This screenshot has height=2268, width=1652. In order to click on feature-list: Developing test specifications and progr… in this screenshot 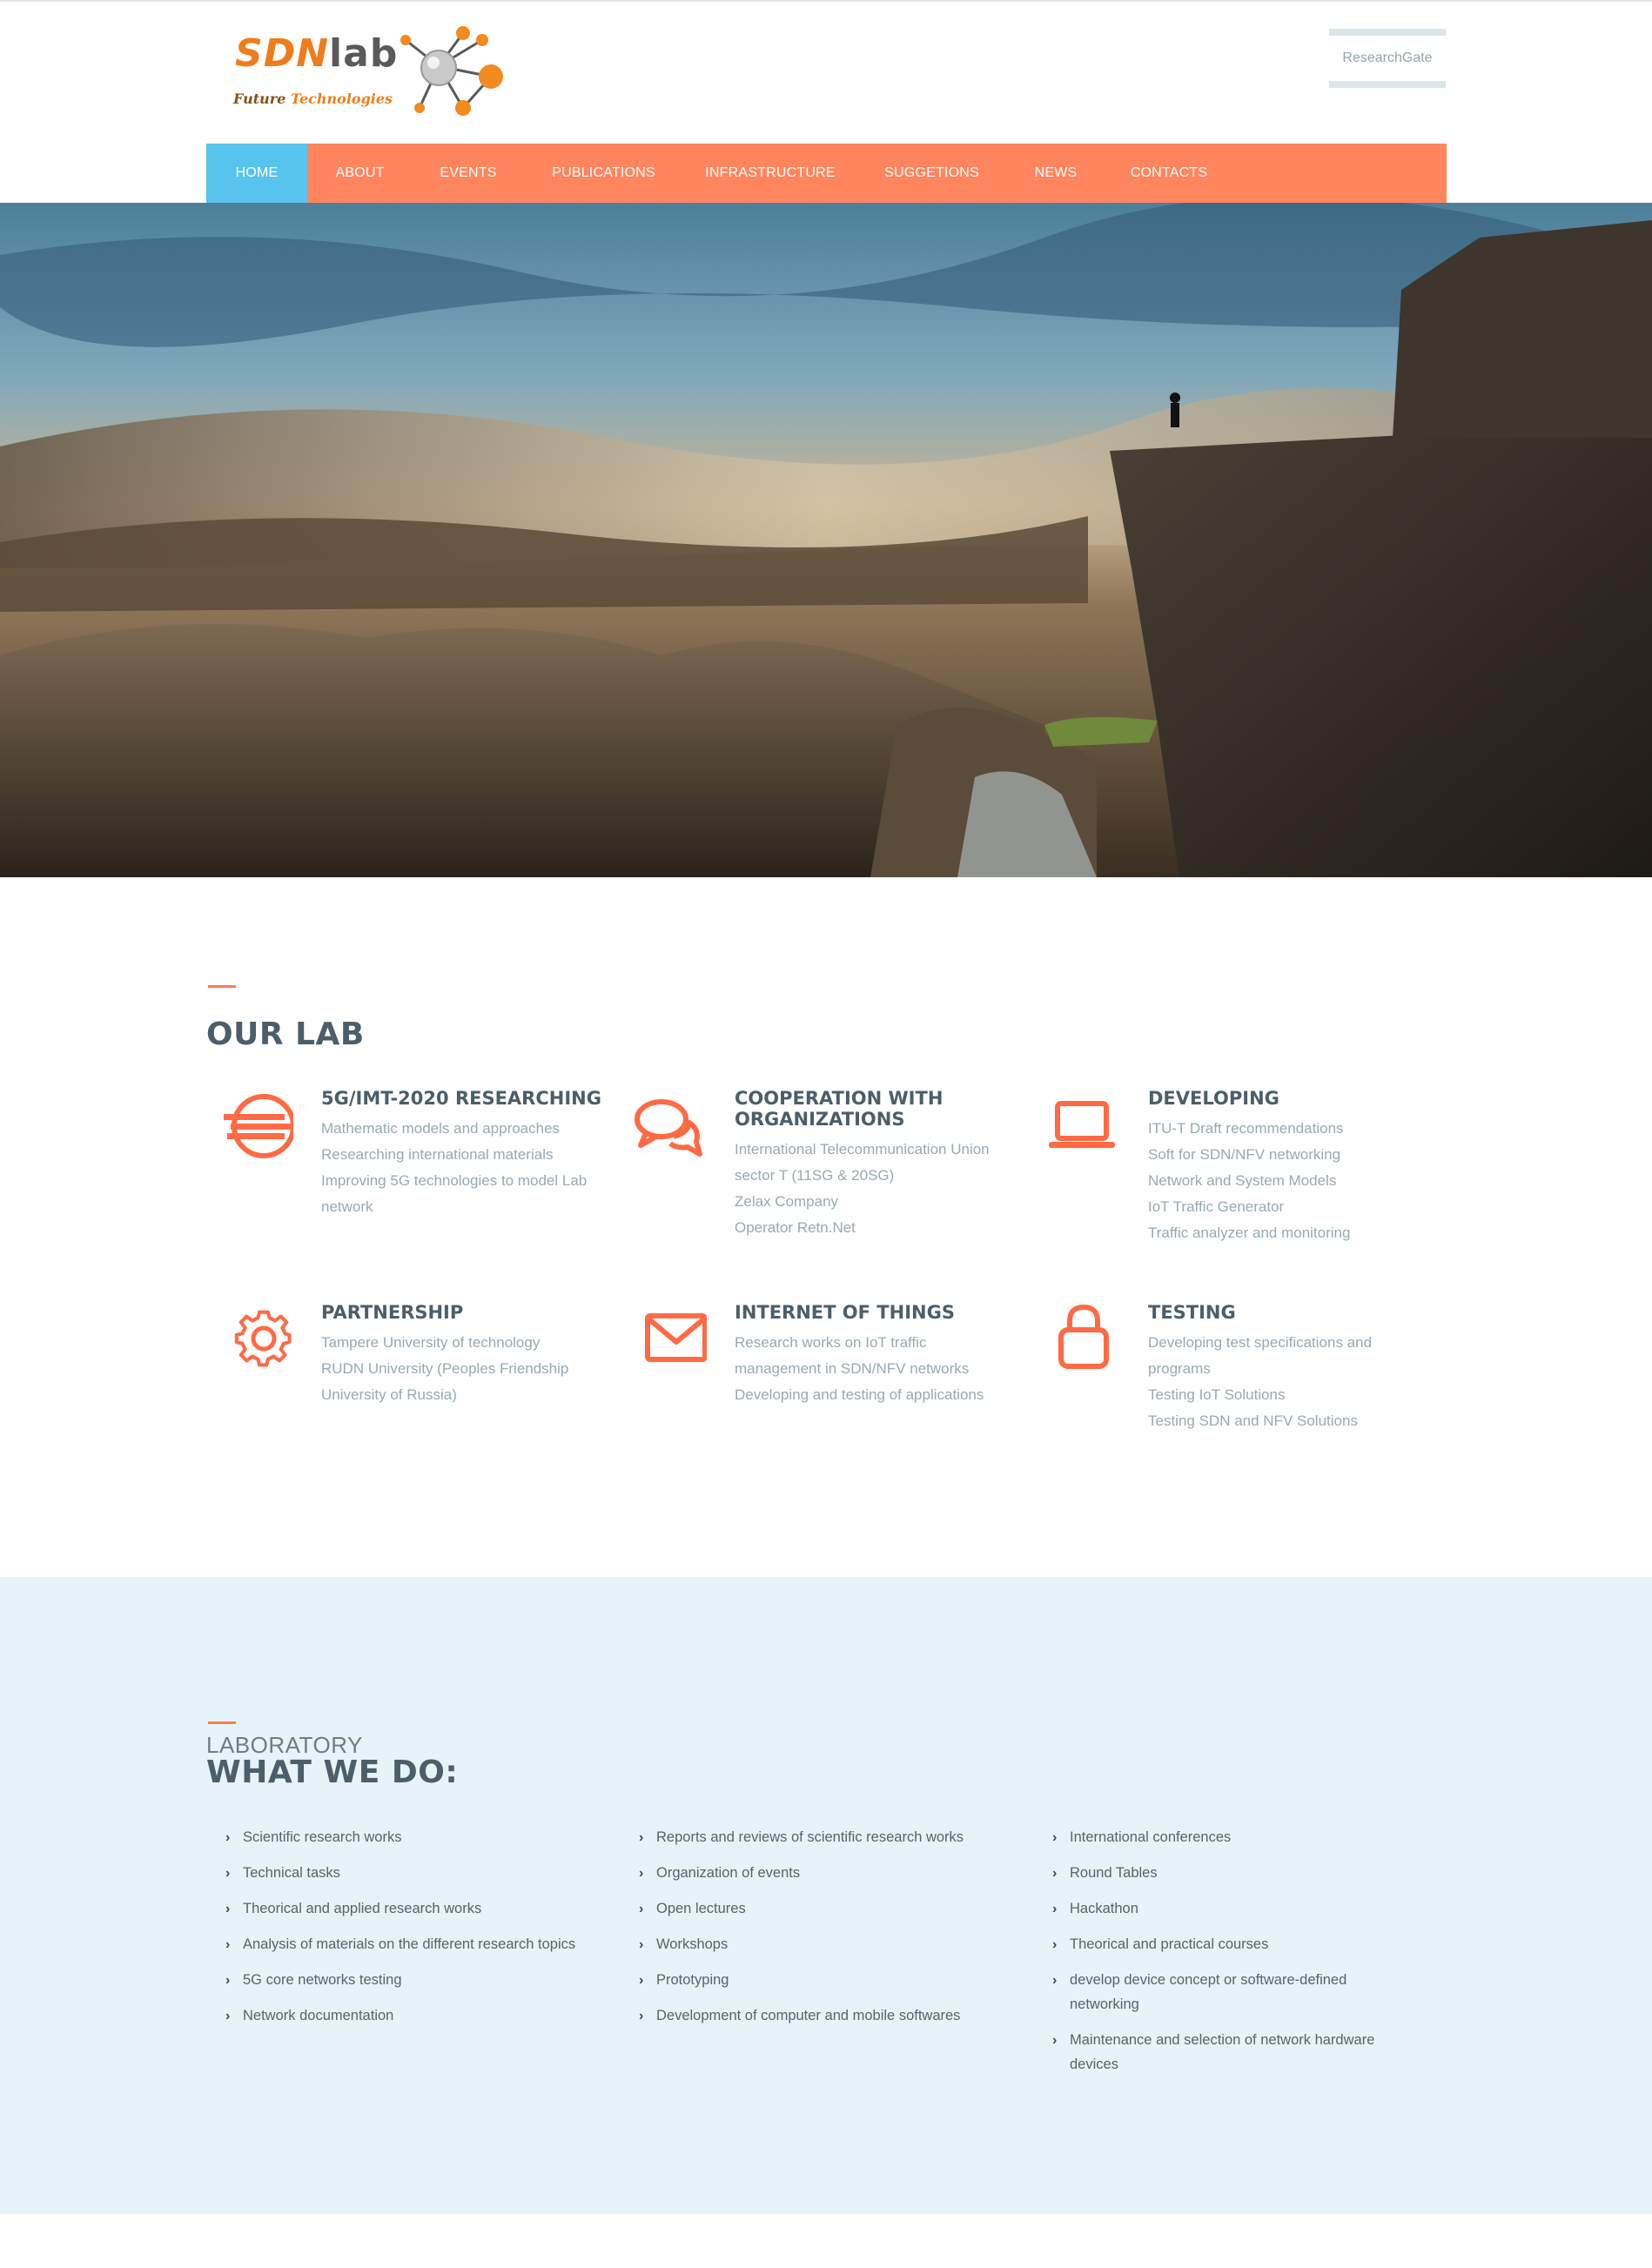, I will do `click(1288, 1382)`.